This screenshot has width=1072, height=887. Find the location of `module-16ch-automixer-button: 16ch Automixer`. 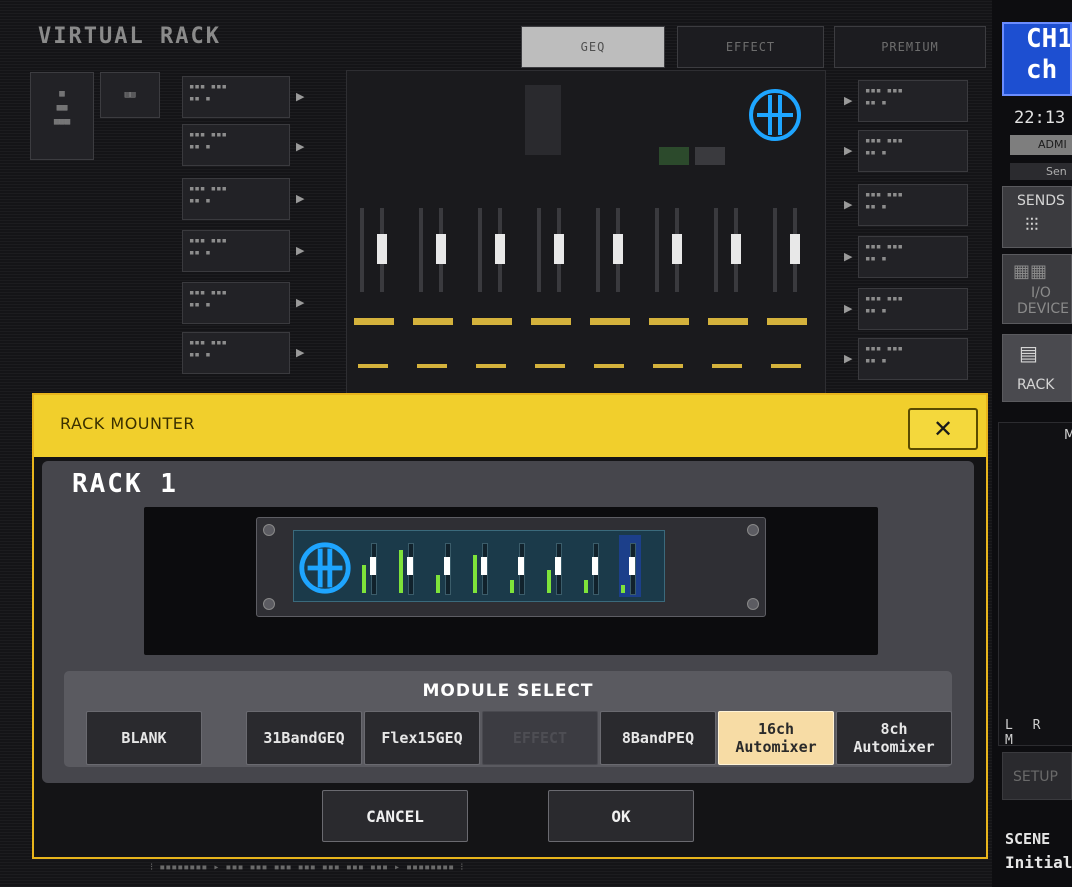

module-16ch-automixer-button: 16ch Automixer is located at coordinates (776, 738).